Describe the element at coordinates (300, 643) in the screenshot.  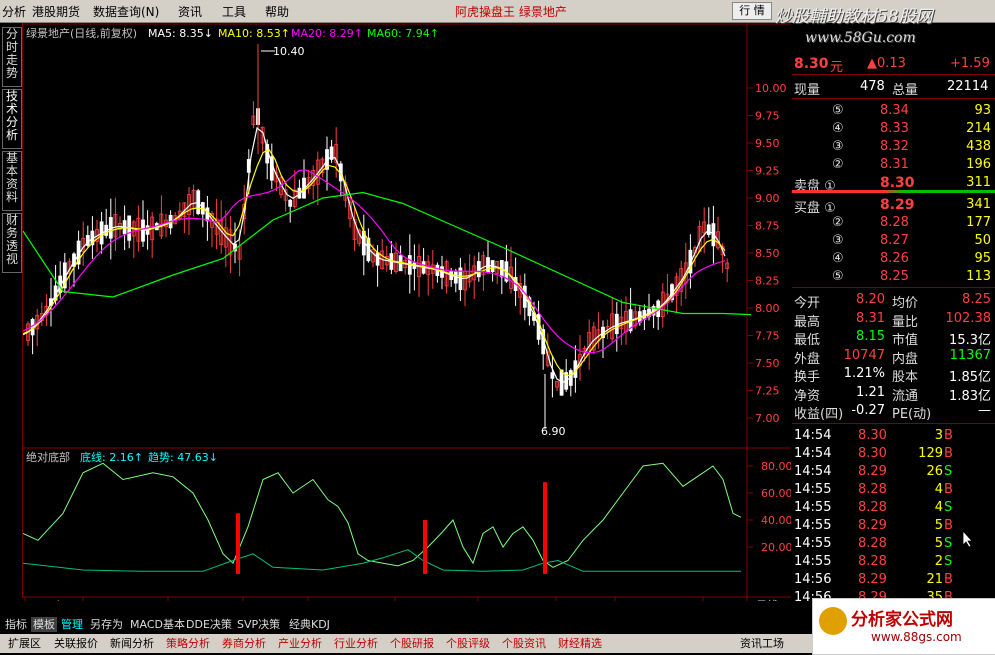
I see `footer-tab-industry-chain: 产业分析` at that location.